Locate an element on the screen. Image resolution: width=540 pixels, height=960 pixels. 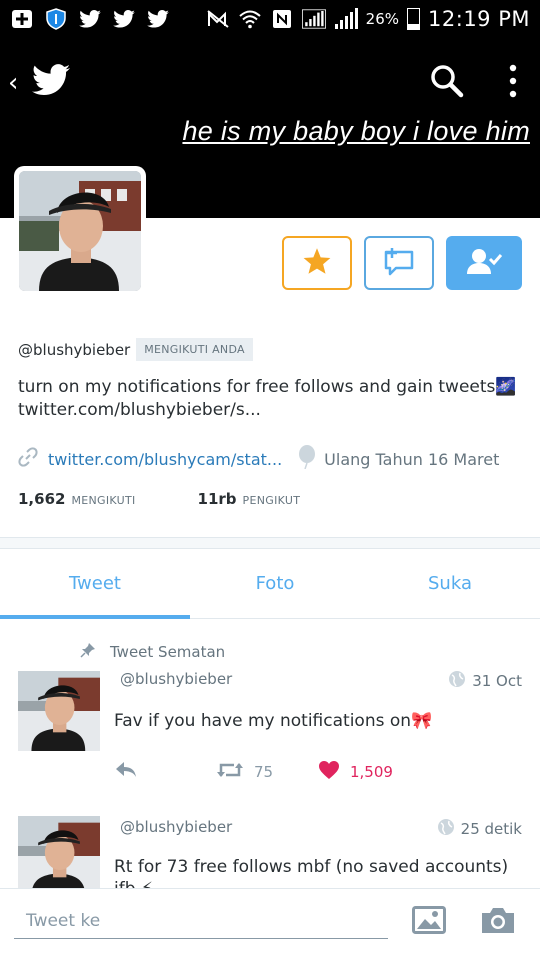
pinned-indicator: Tweet Sematan is located at coordinates (152, 652).